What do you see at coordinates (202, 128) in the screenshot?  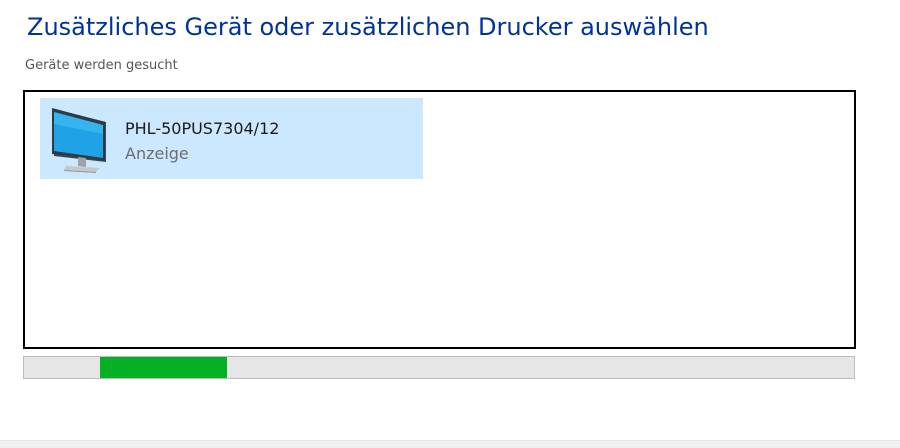 I see `device-name: PHL-50PUS7304/12` at bounding box center [202, 128].